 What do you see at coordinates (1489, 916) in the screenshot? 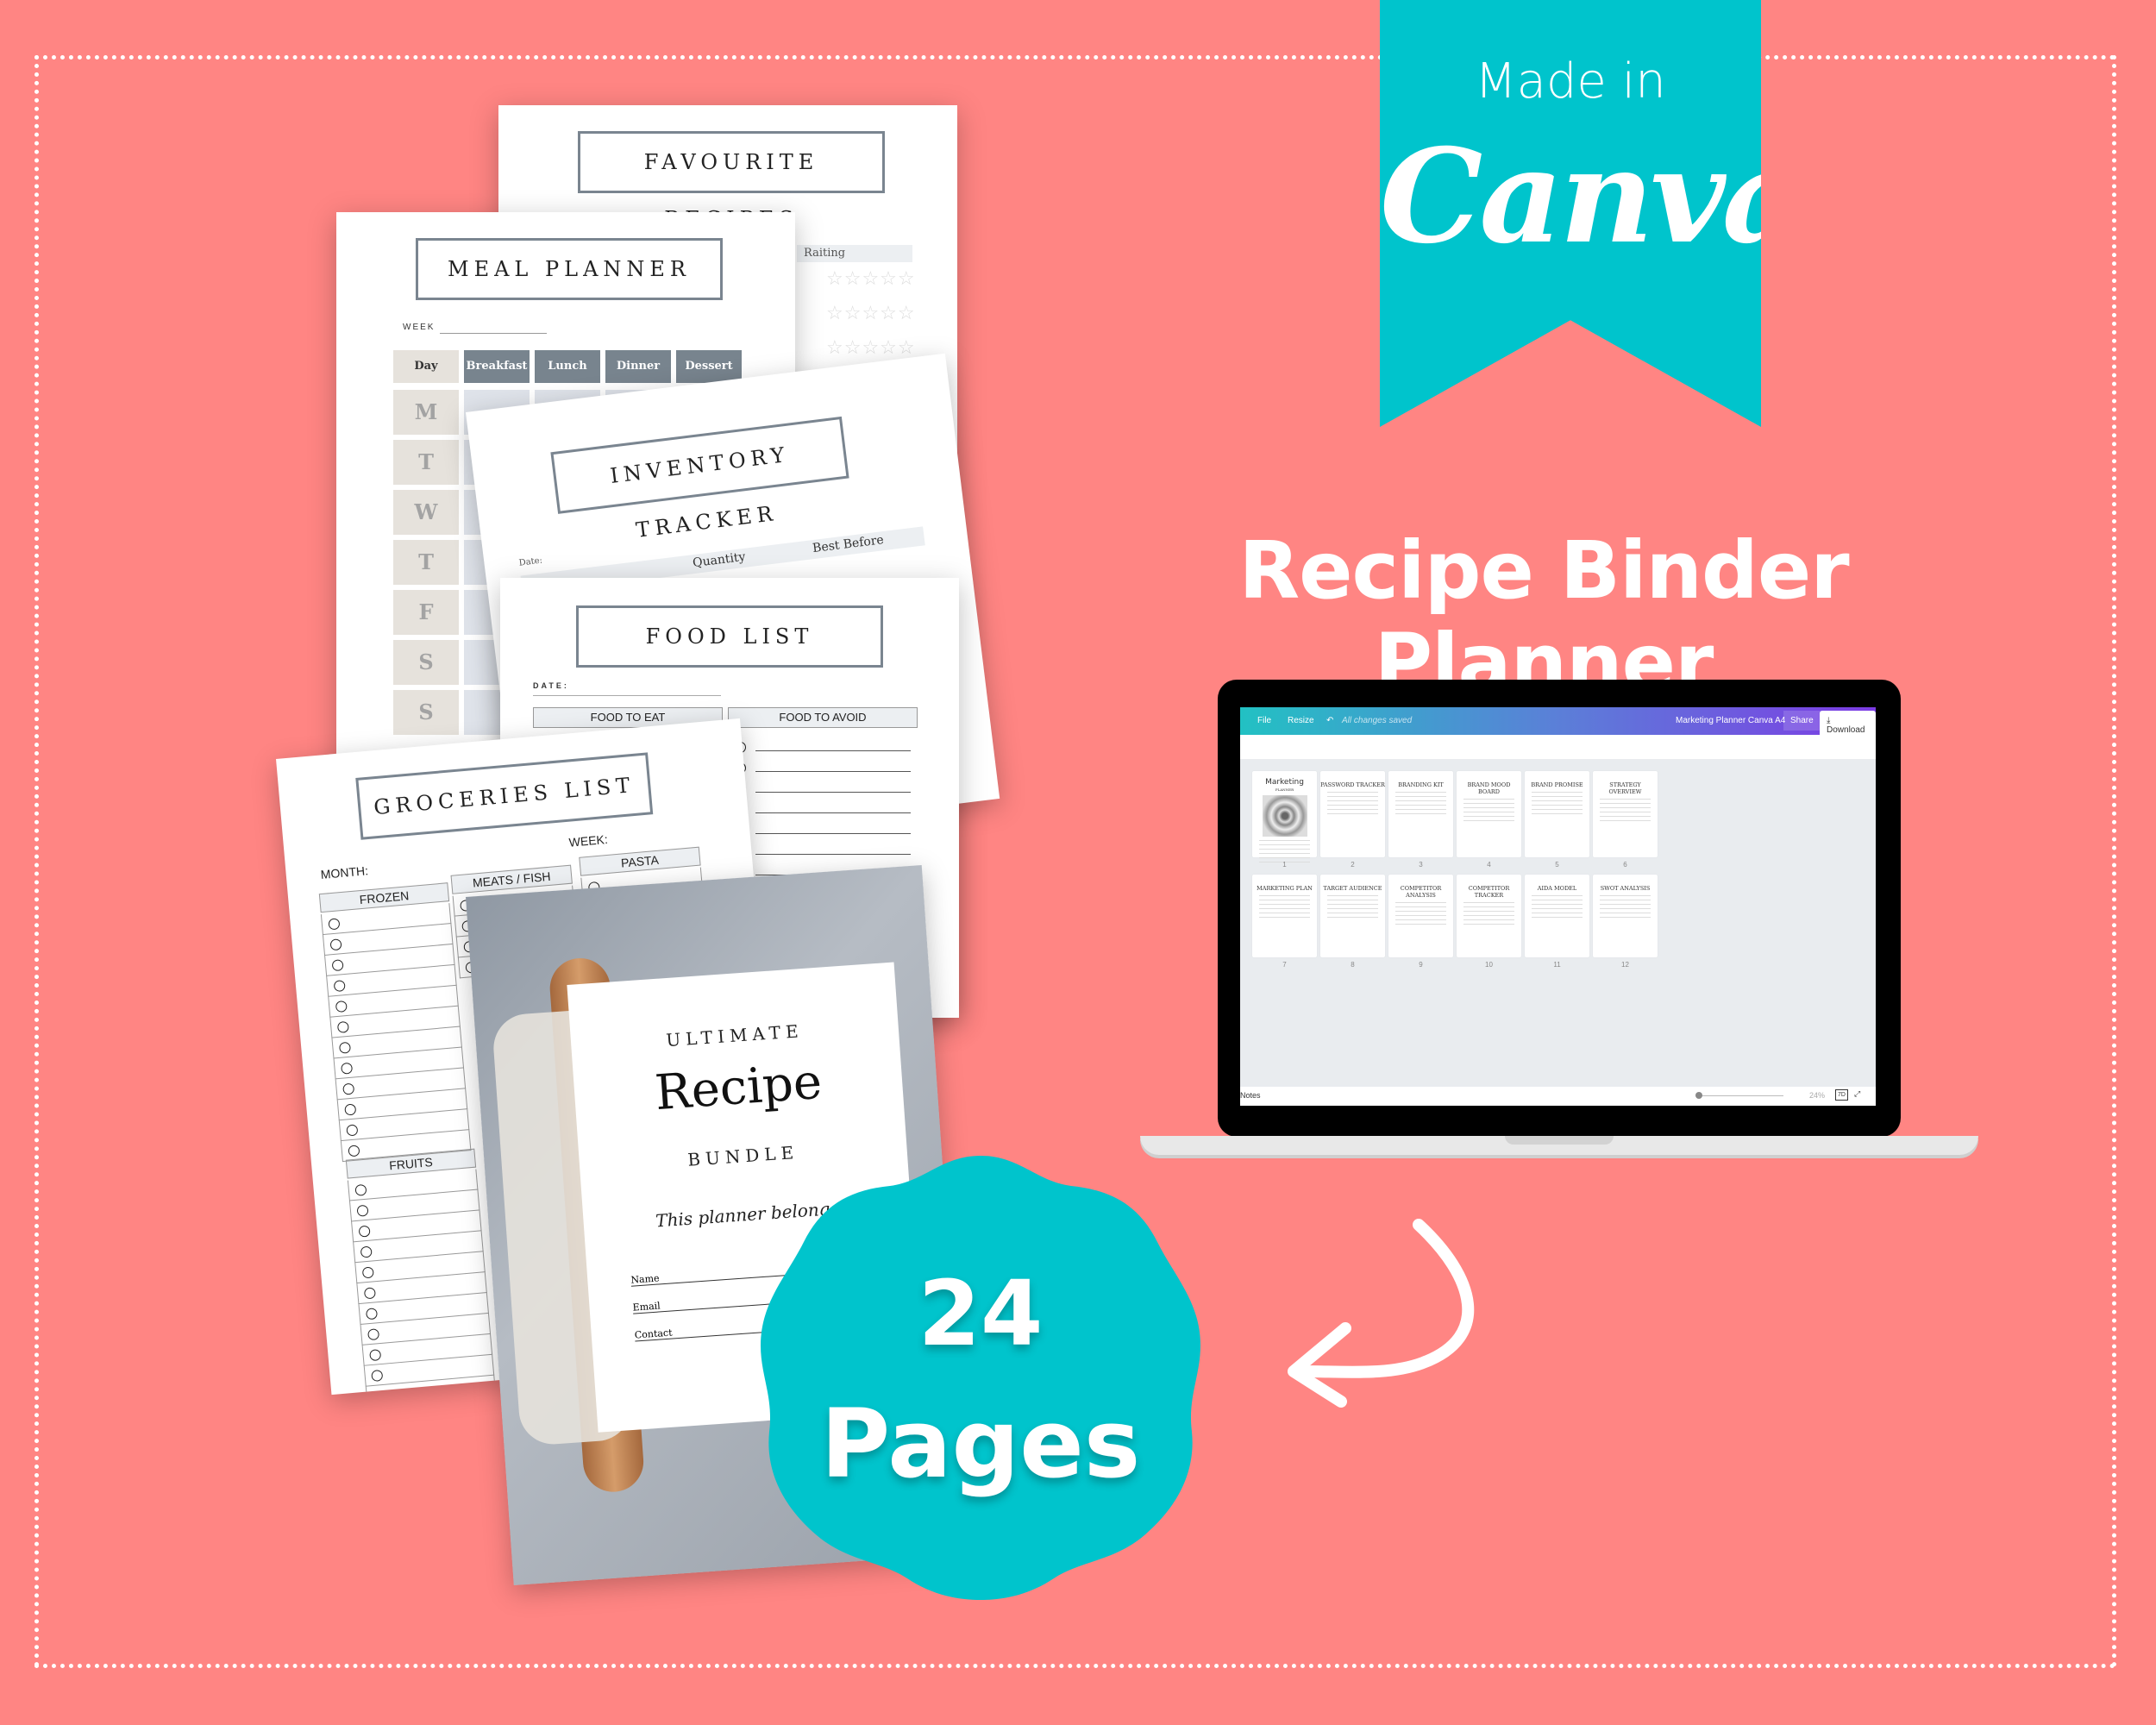
I see `page-thumbnail: COMPETITOR TRACKER` at bounding box center [1489, 916].